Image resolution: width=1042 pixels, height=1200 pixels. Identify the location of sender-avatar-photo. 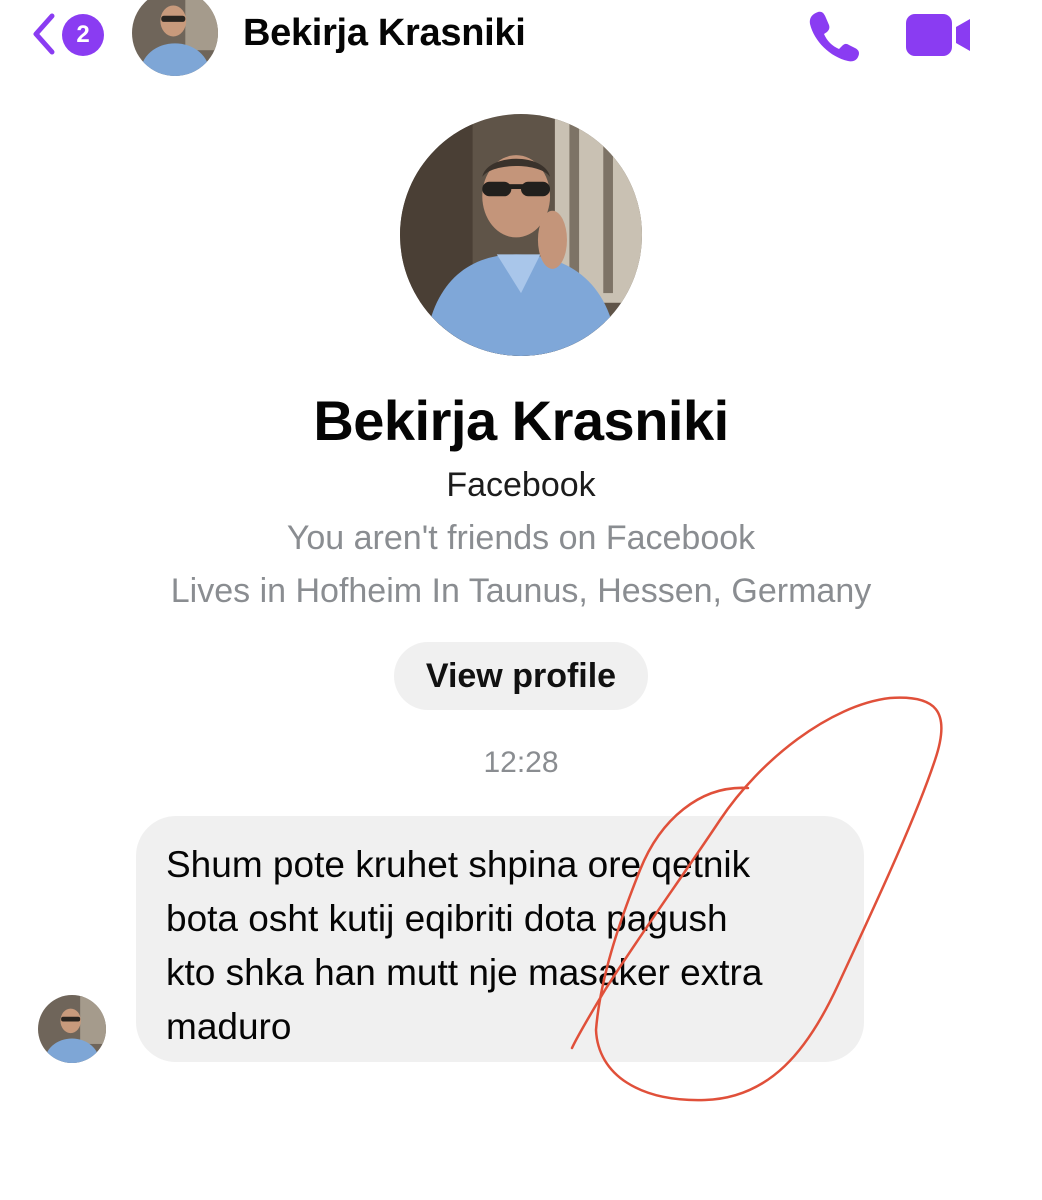
(72, 1029).